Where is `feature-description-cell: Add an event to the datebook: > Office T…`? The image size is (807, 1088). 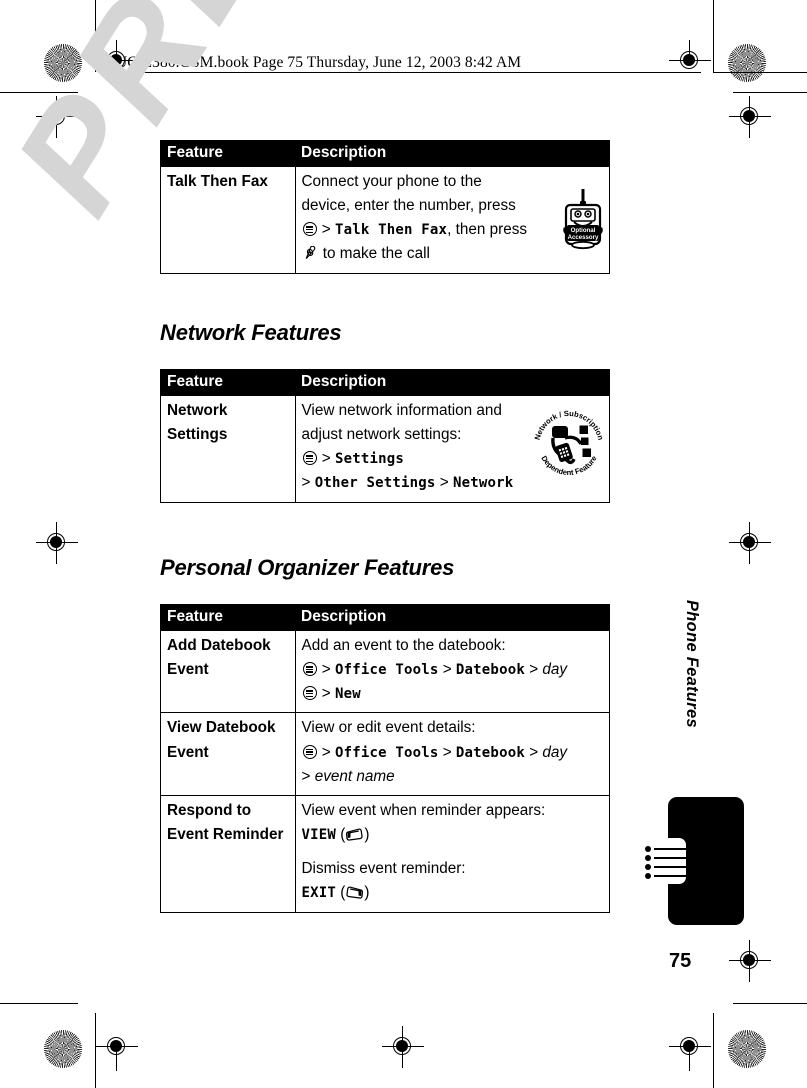
feature-description-cell: Add an event to the datebook: > Office T… is located at coordinates (452, 671).